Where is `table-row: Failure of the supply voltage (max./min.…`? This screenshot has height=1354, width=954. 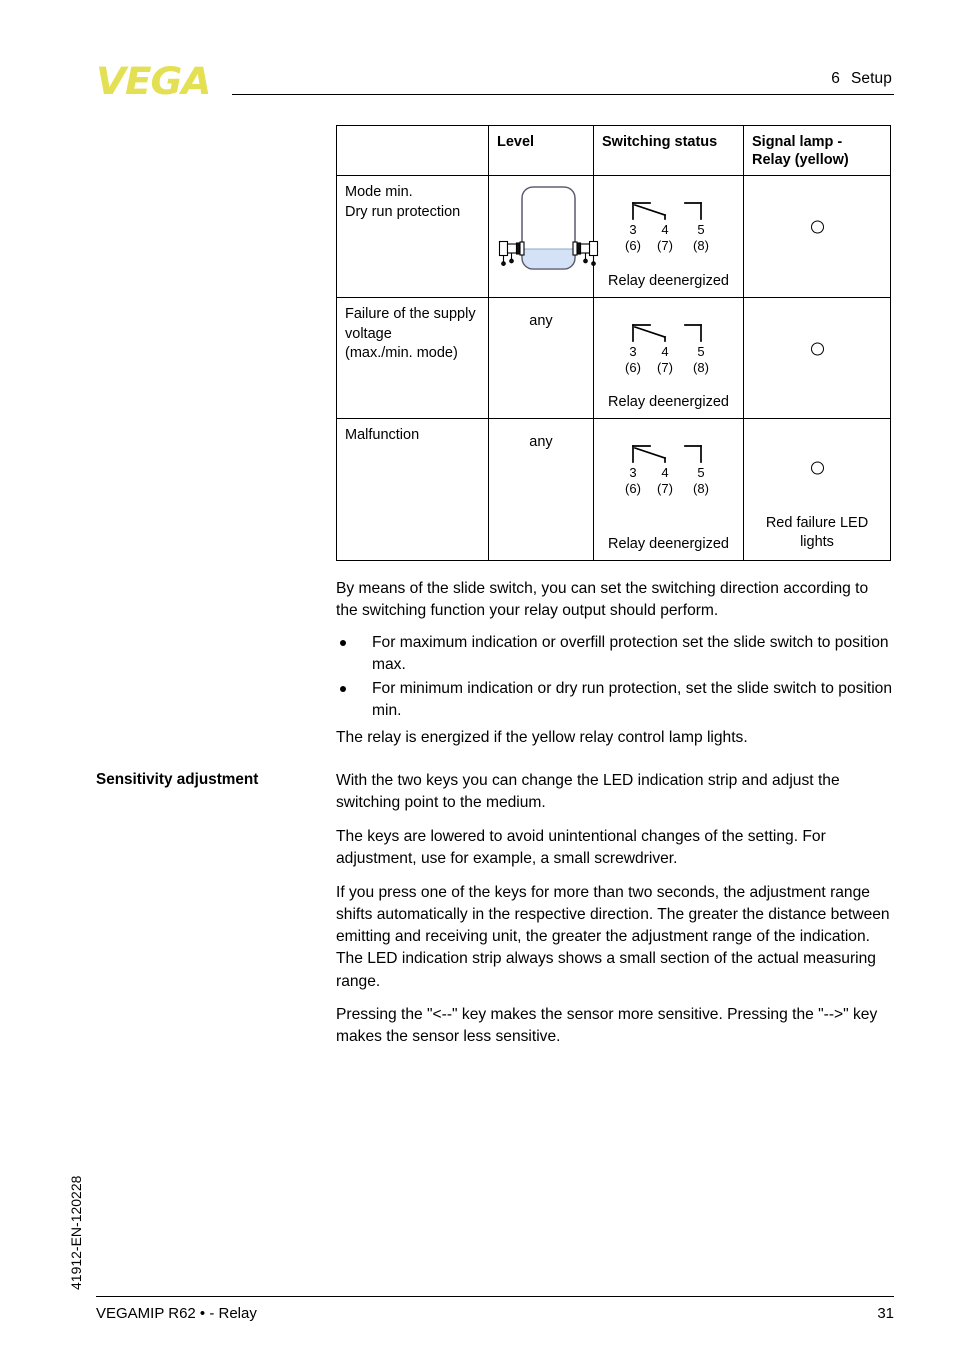
table-row: Failure of the supply voltage (max./min.… is located at coordinates (613, 358).